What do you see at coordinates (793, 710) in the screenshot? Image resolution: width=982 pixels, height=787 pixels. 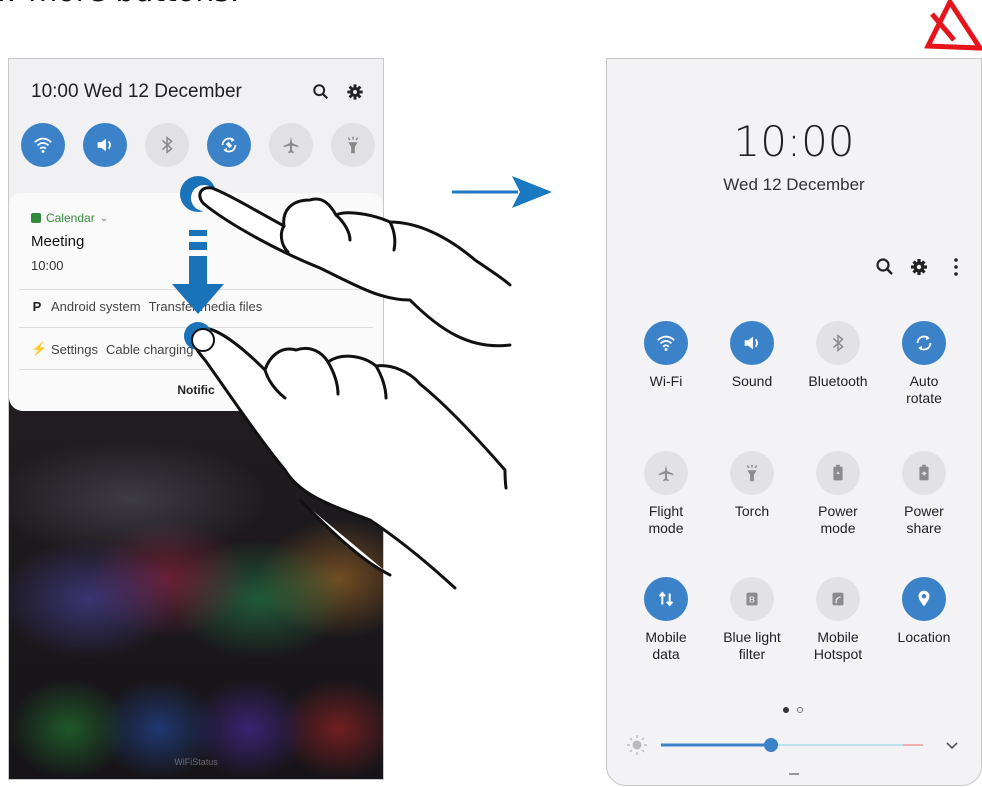 I see `page-indicator` at bounding box center [793, 710].